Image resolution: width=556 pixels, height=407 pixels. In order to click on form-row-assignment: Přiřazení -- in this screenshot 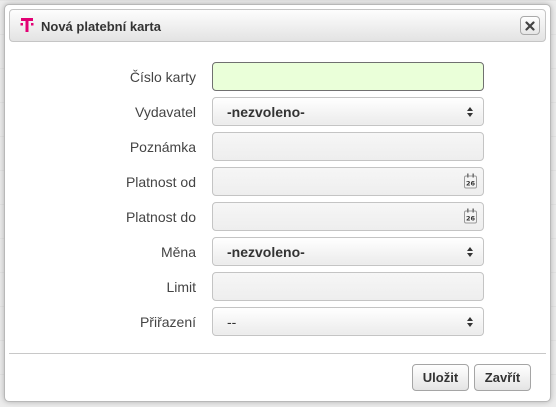, I will do `click(278, 322)`.